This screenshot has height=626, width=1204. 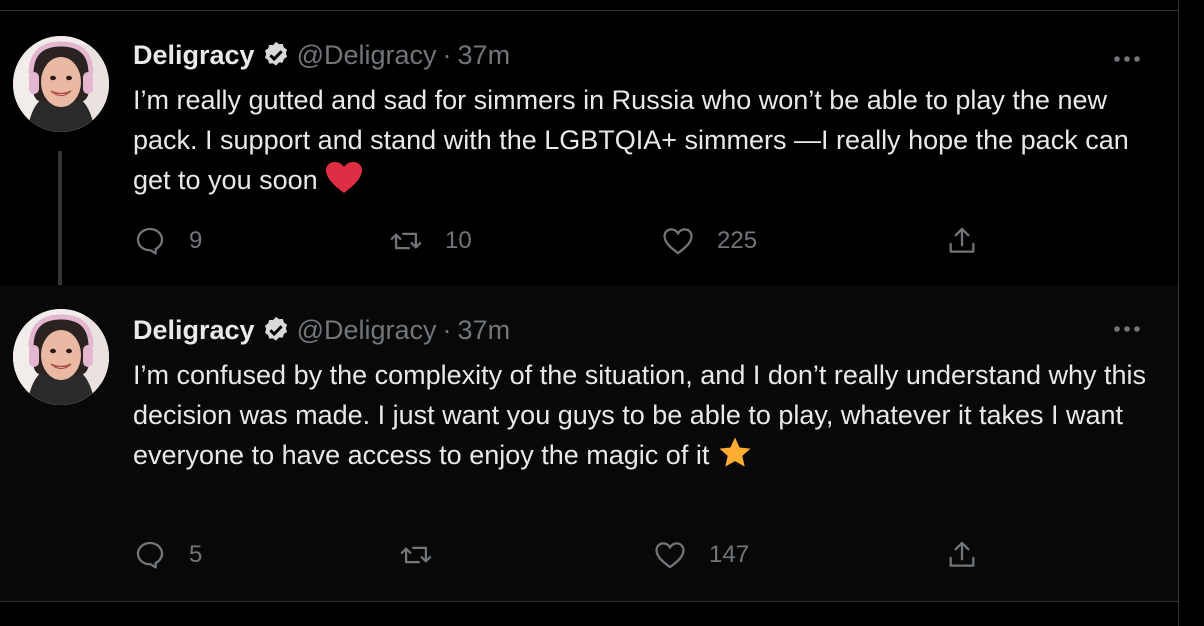 What do you see at coordinates (167, 555) in the screenshot?
I see `reply-button: 5` at bounding box center [167, 555].